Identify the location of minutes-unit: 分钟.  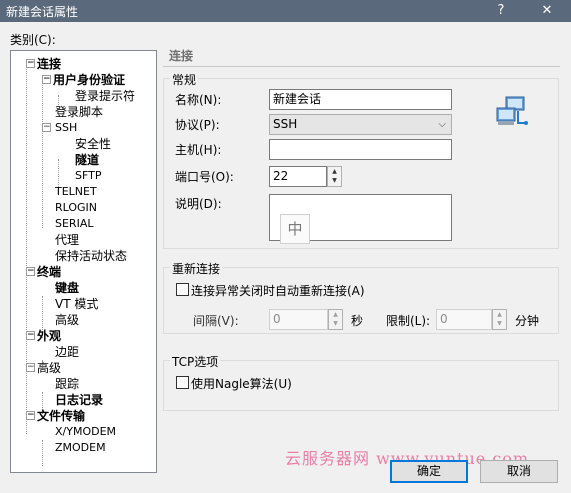
(527, 321).